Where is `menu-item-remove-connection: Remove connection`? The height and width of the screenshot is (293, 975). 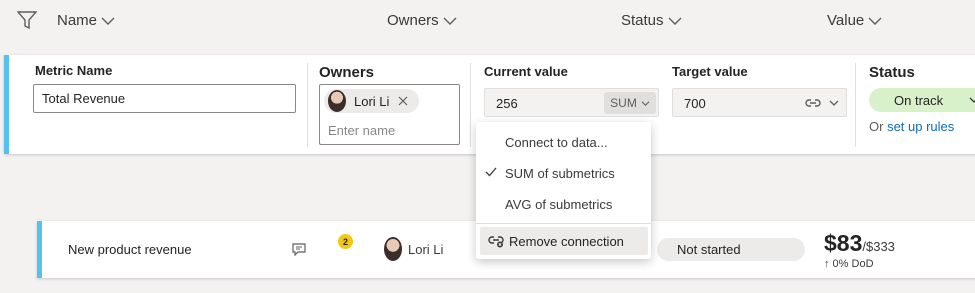 menu-item-remove-connection: Remove connection is located at coordinates (564, 241).